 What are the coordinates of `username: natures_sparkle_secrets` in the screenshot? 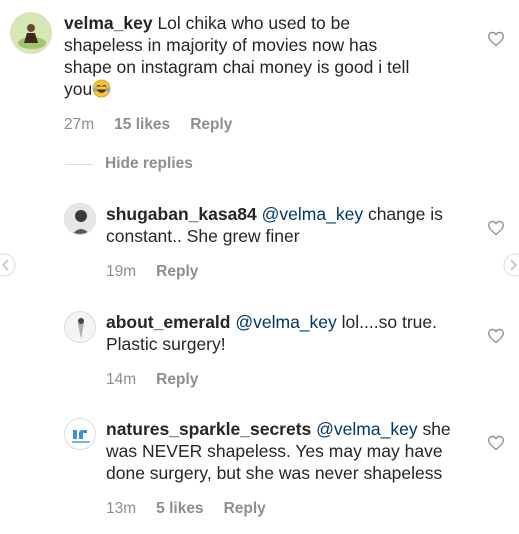 It's located at (208, 429).